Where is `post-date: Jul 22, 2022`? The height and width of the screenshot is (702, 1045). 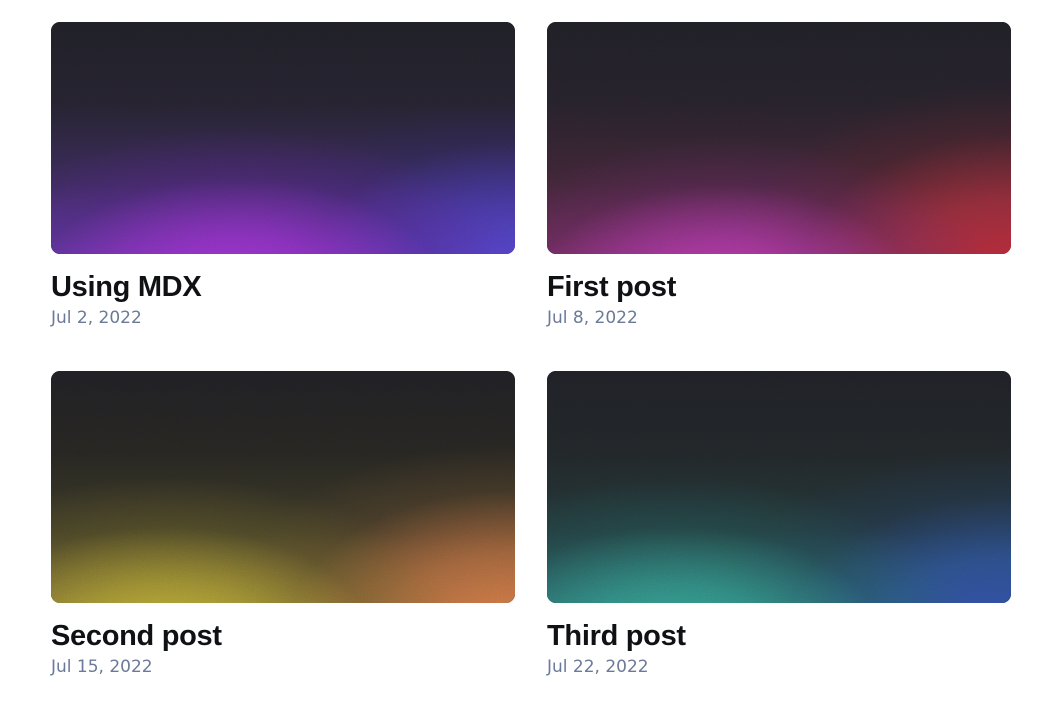 post-date: Jul 22, 2022 is located at coordinates (598, 667).